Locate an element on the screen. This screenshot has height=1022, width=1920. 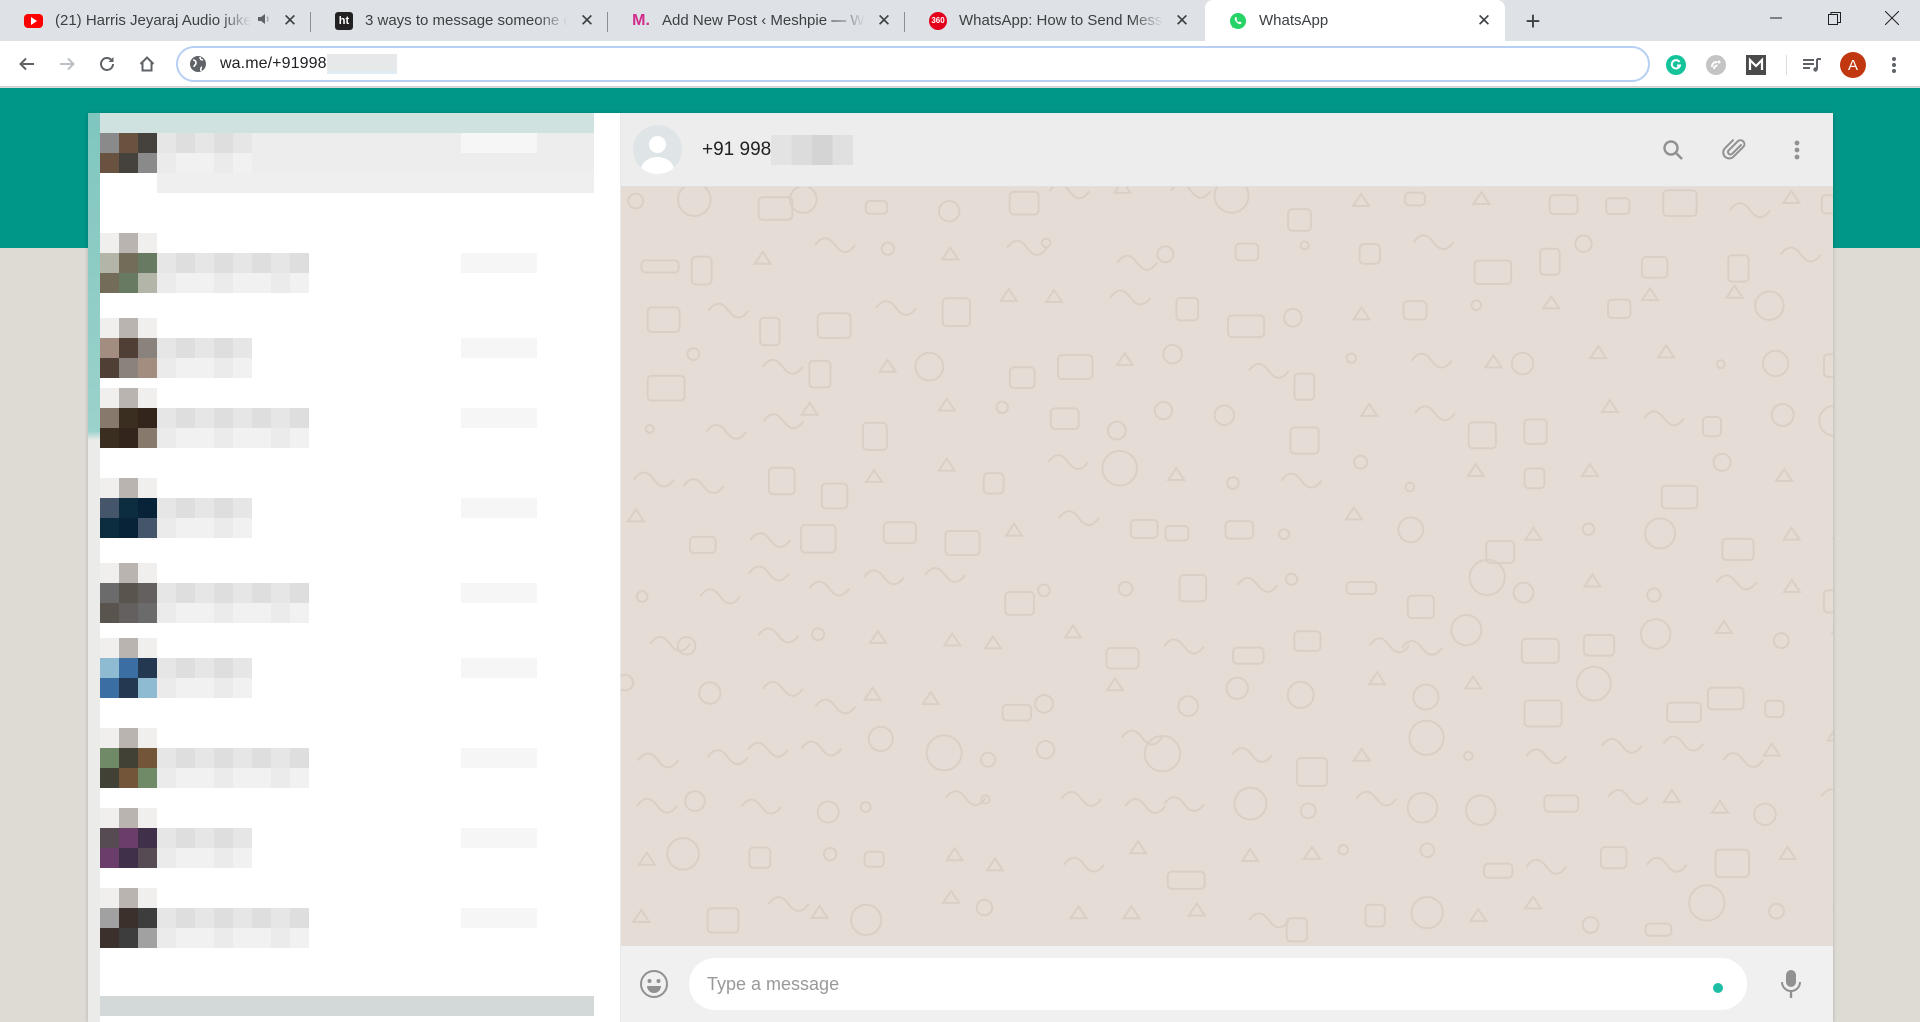
message-input: Type a message is located at coordinates (1218, 984).